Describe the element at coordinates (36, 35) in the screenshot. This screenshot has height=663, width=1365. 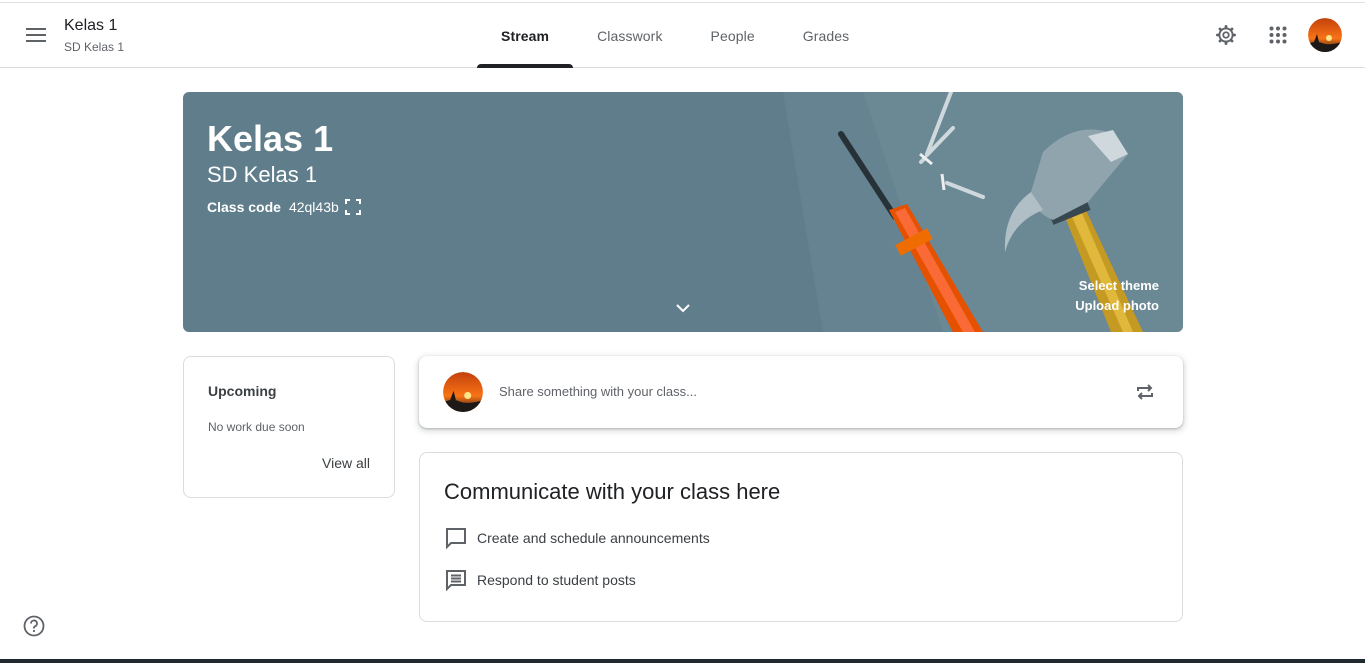
I see `menu-icon` at that location.